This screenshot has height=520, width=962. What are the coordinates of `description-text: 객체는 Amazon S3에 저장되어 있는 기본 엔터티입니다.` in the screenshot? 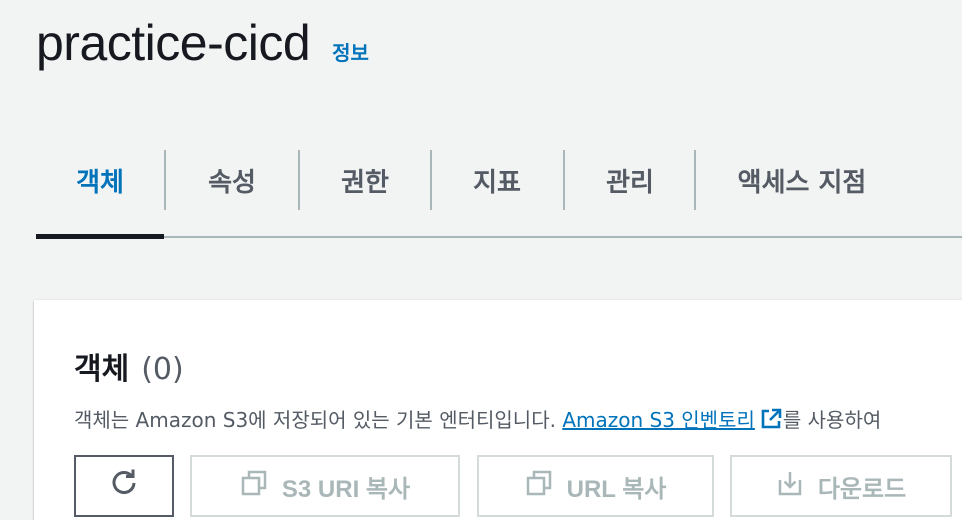 It's located at (318, 420).